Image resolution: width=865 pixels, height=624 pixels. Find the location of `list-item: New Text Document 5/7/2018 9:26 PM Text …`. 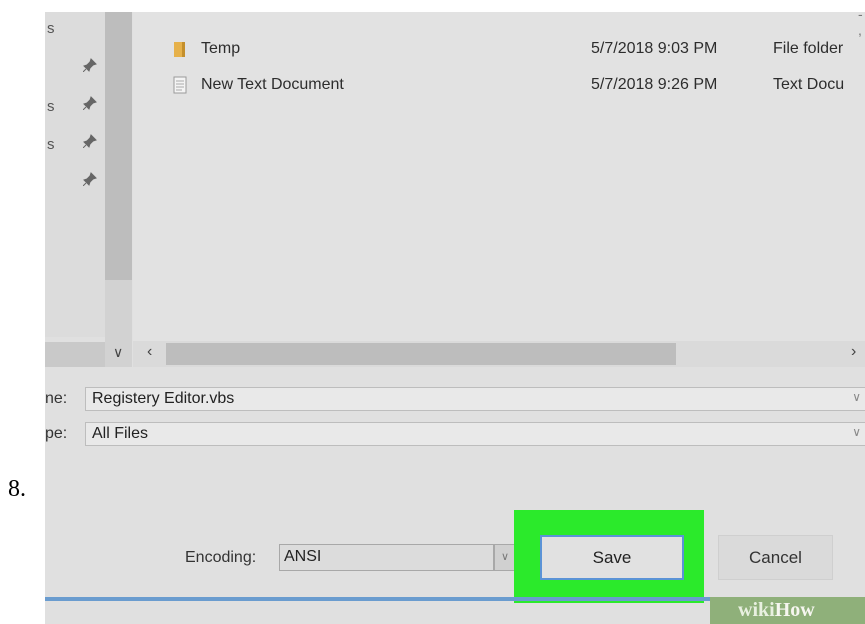

list-item: New Text Document 5/7/2018 9:26 PM Text … is located at coordinates (499, 86).